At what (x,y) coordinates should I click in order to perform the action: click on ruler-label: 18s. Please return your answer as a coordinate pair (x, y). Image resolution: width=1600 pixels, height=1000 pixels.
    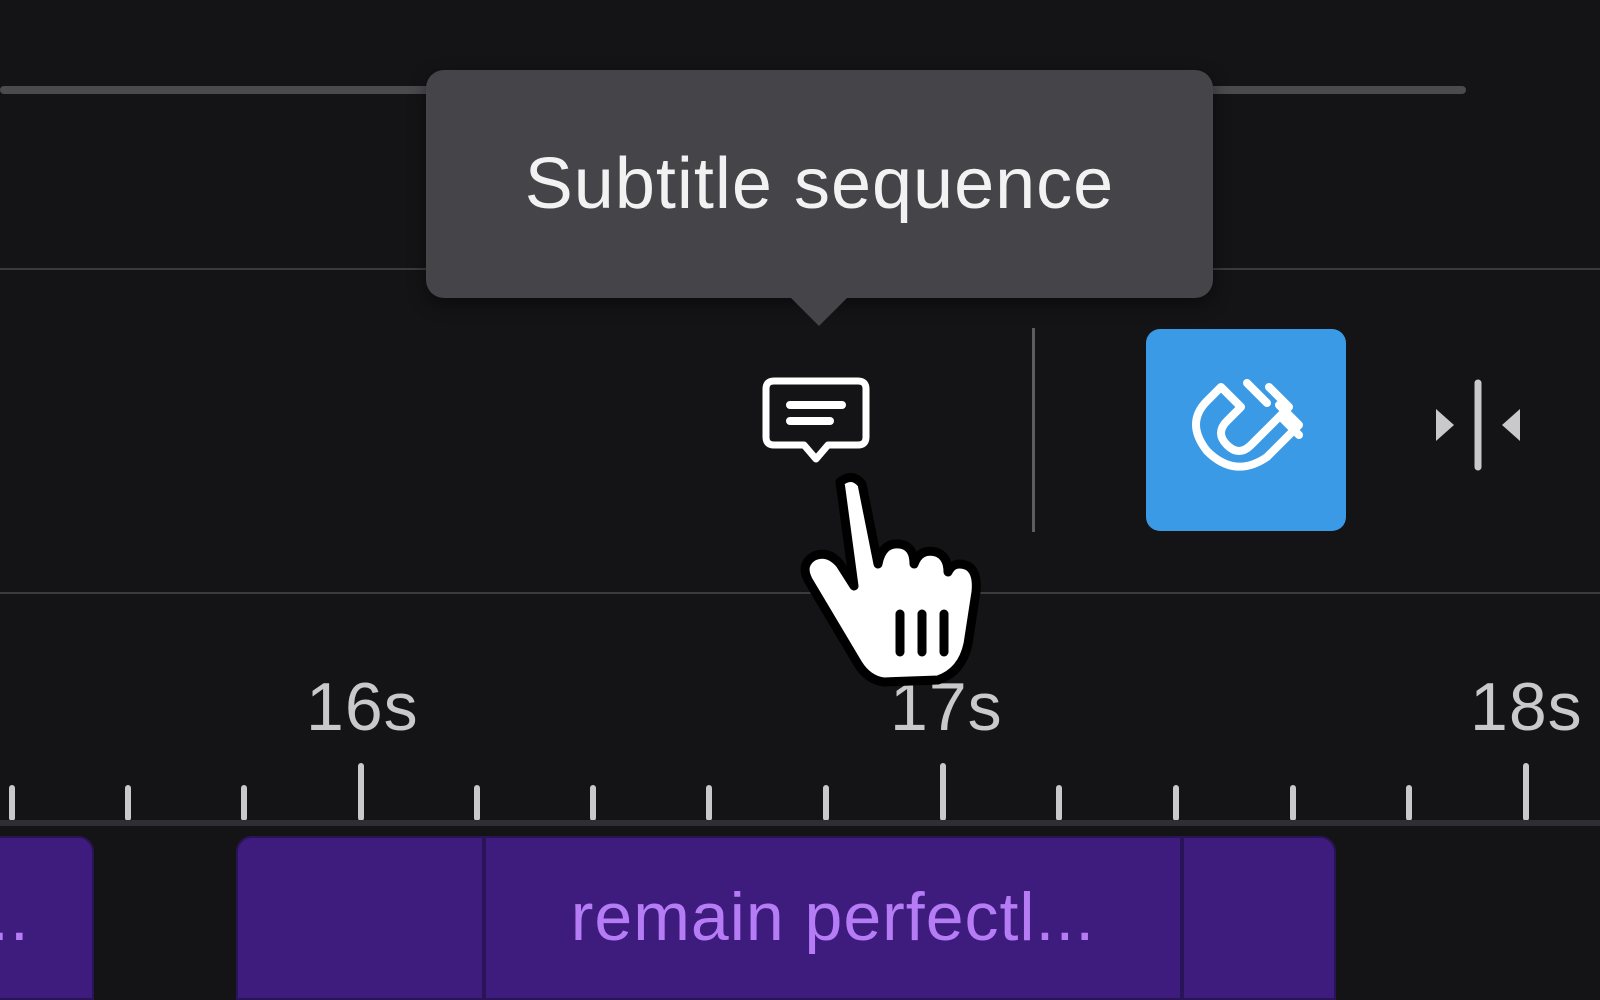
    Looking at the image, I should click on (1526, 707).